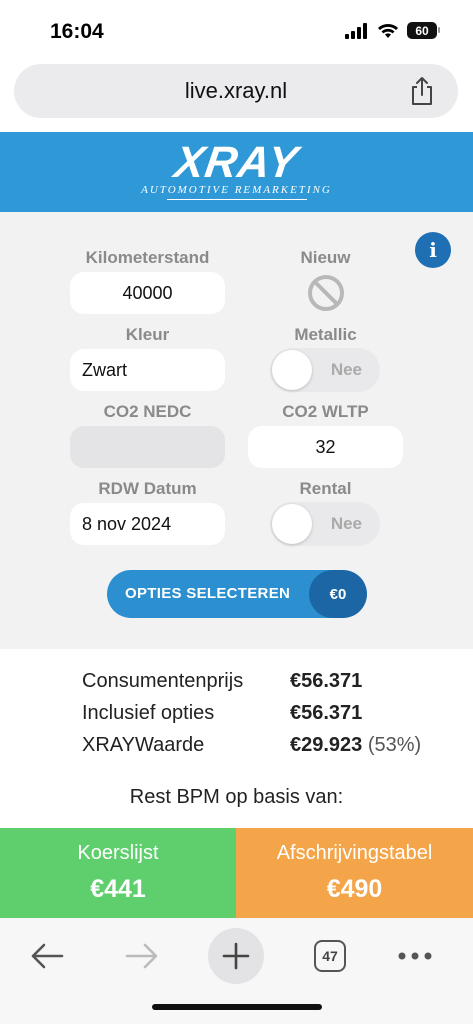 The width and height of the screenshot is (473, 1024). I want to click on xraywaarde-percent: (53%), so click(394, 745).